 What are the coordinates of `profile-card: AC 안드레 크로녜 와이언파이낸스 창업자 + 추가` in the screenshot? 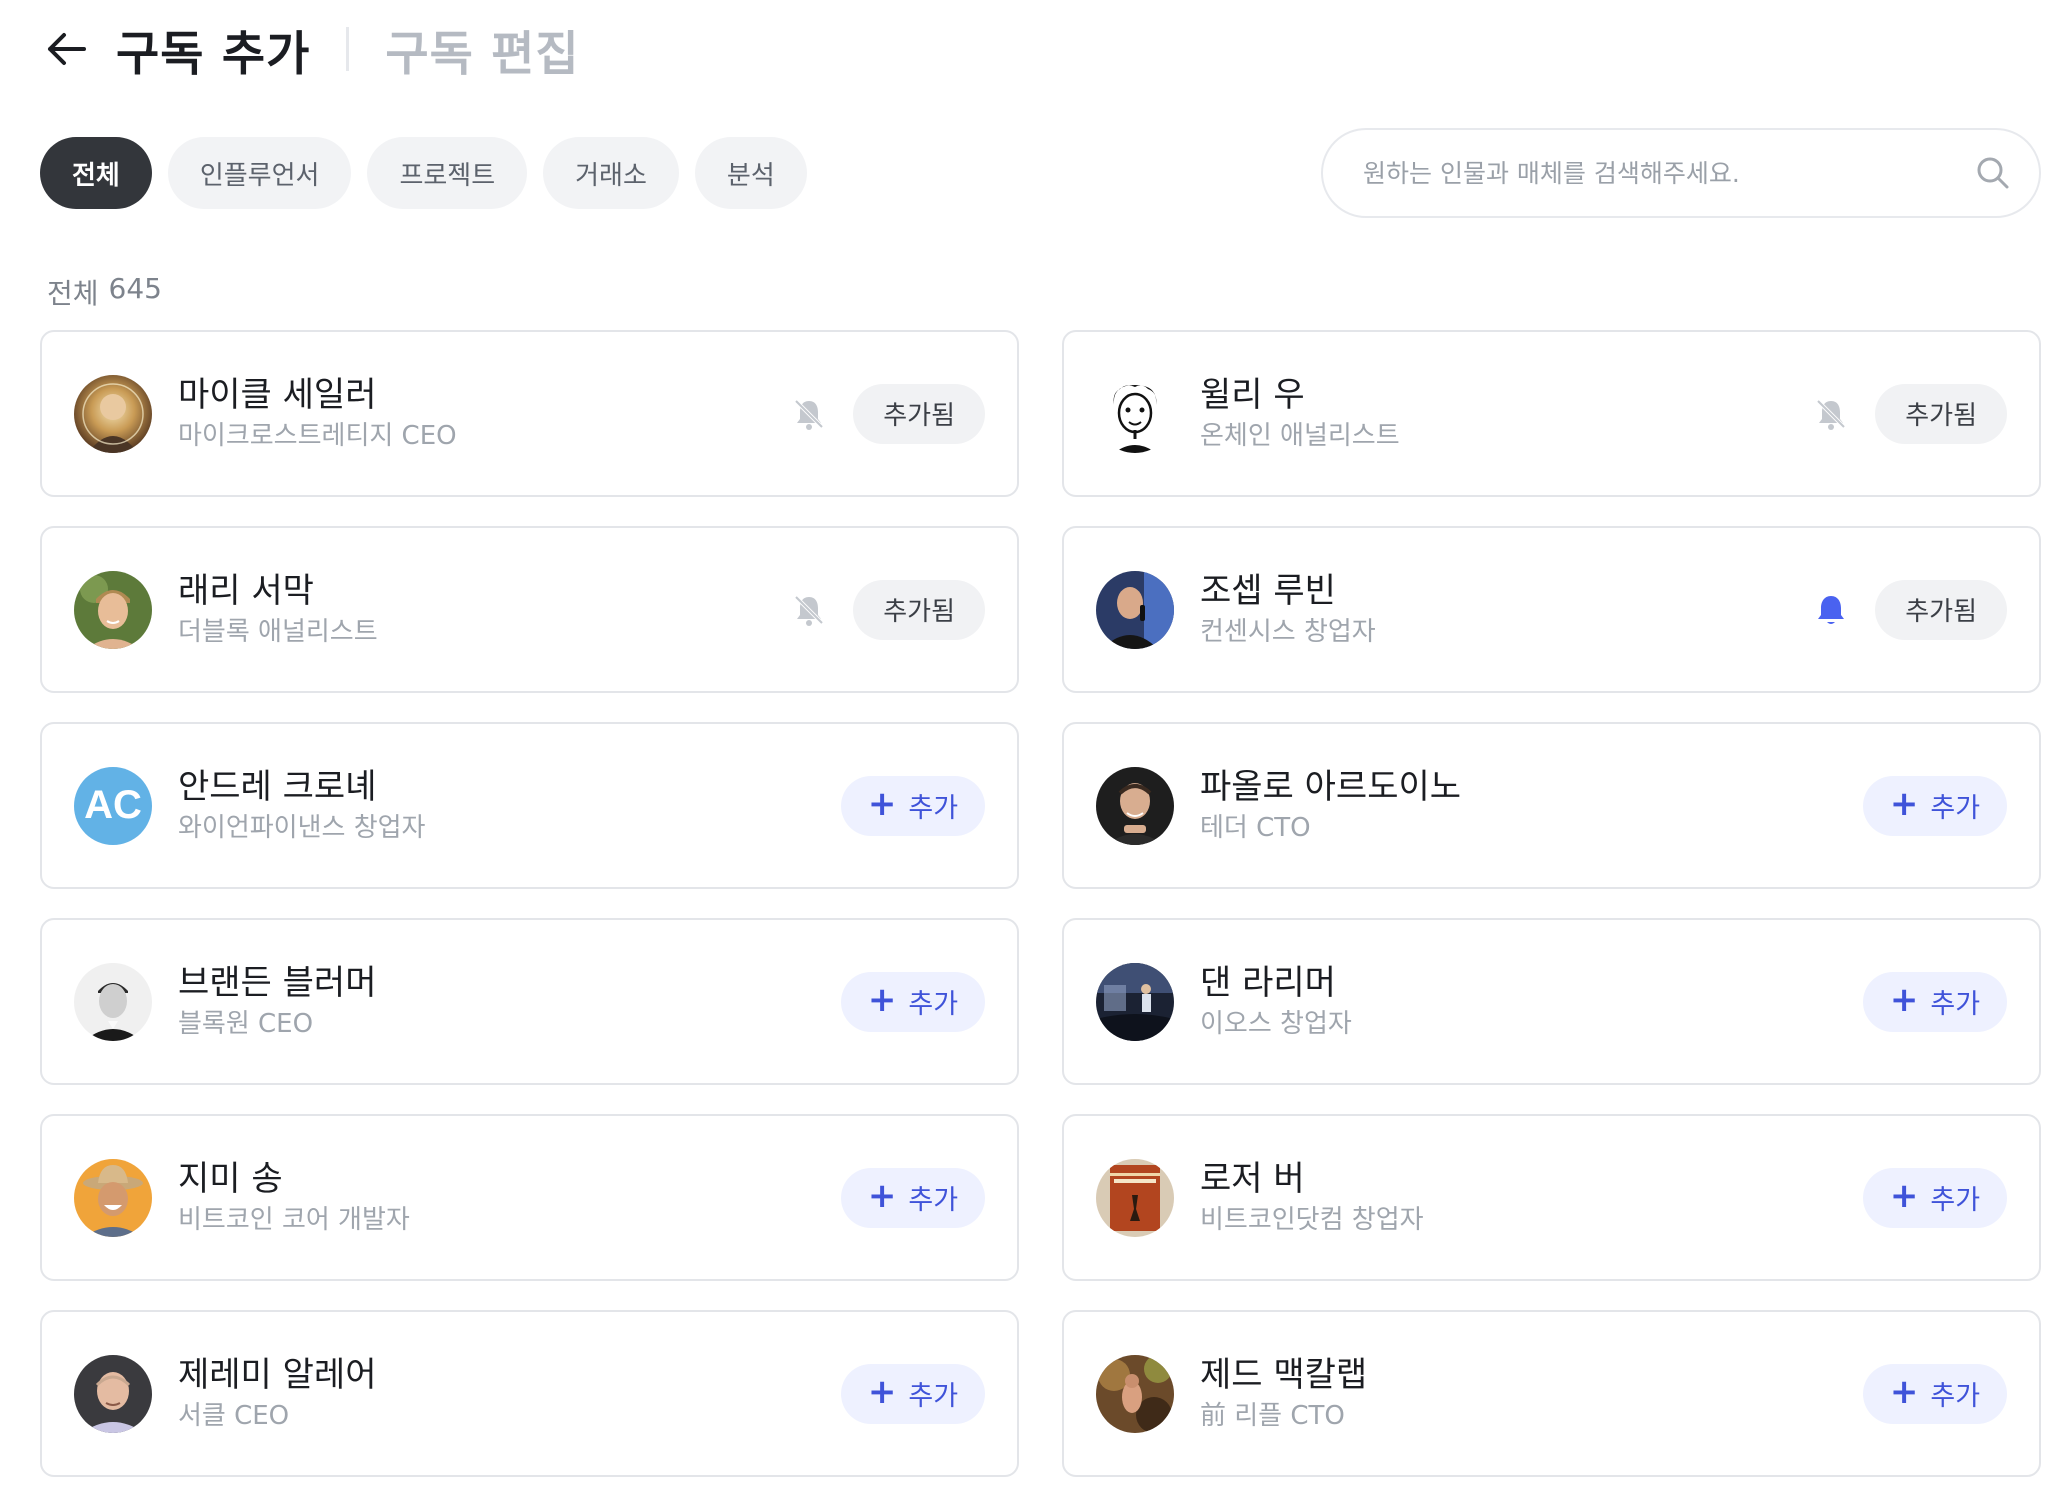 It's located at (529, 805).